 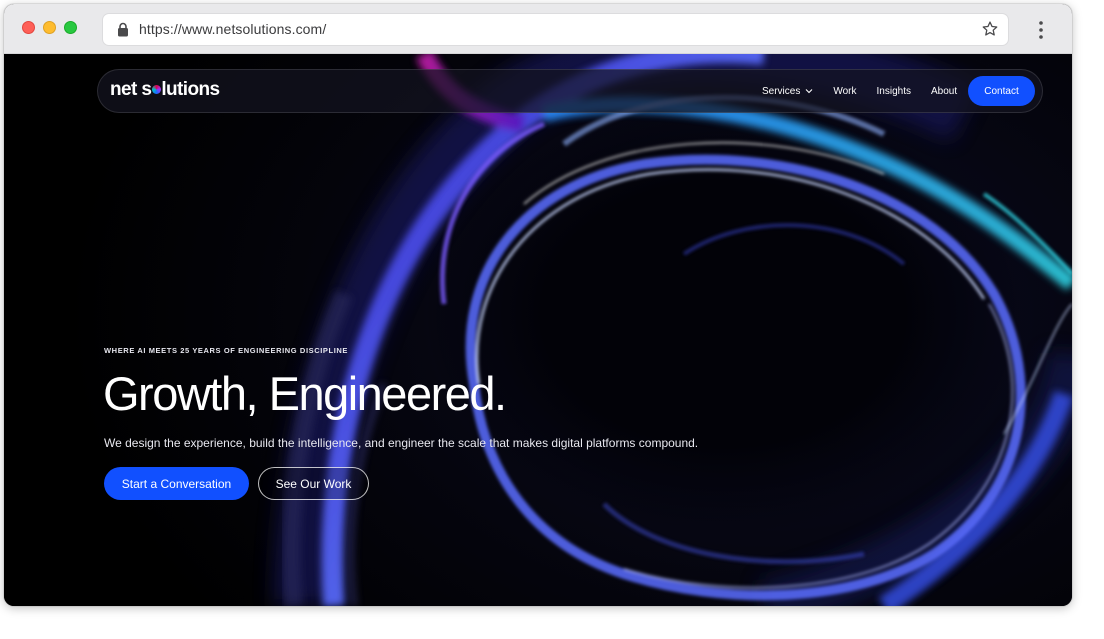 What do you see at coordinates (131, 89) in the screenshot?
I see `logo-text-start: net s` at bounding box center [131, 89].